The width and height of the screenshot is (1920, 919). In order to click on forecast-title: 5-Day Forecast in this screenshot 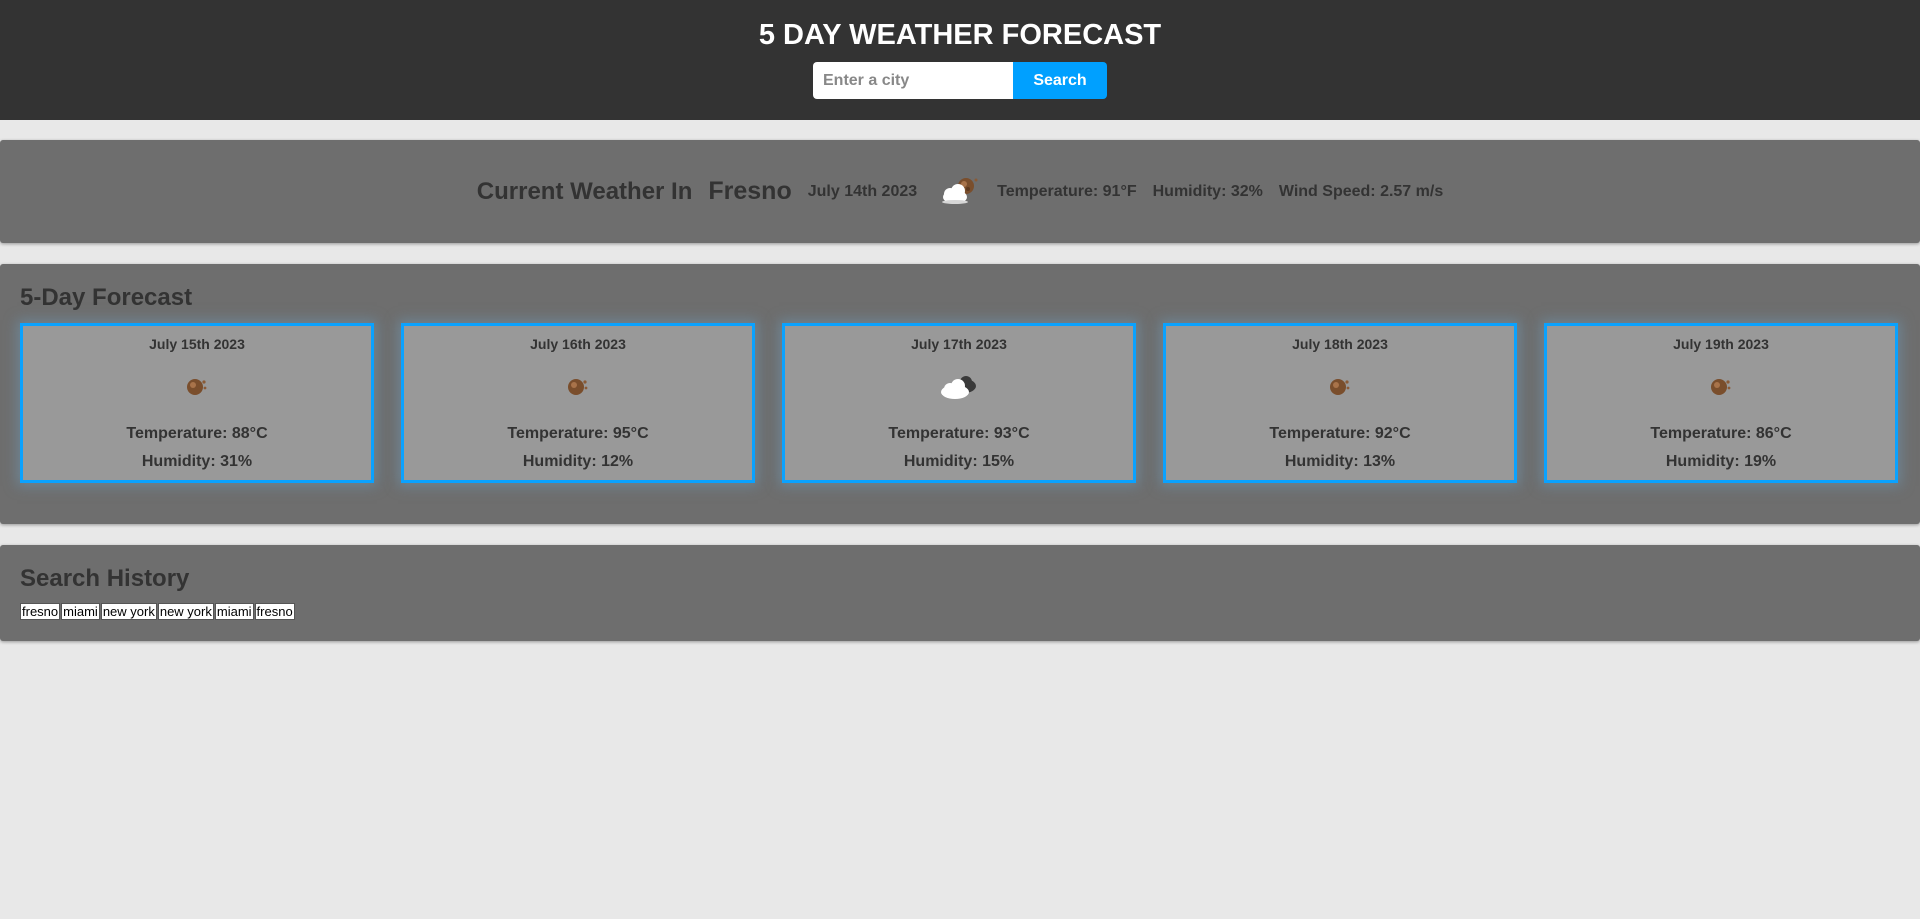, I will do `click(106, 297)`.